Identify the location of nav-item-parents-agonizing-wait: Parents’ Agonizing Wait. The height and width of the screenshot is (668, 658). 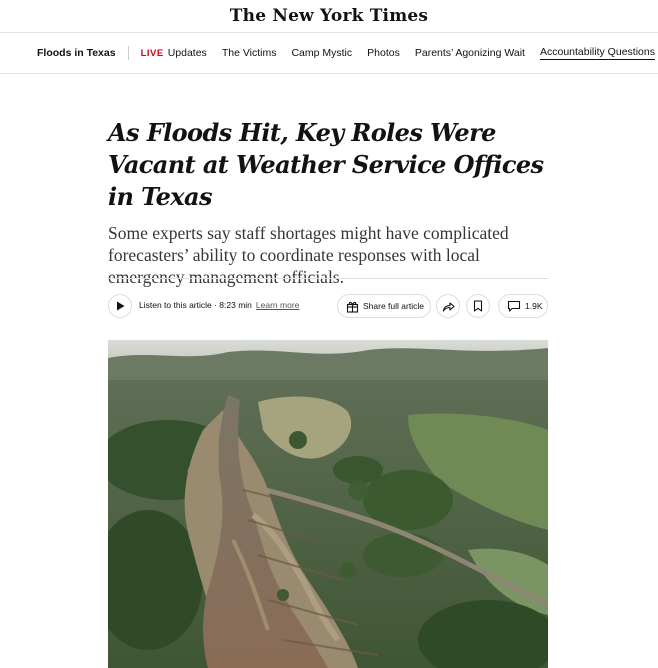
(470, 53).